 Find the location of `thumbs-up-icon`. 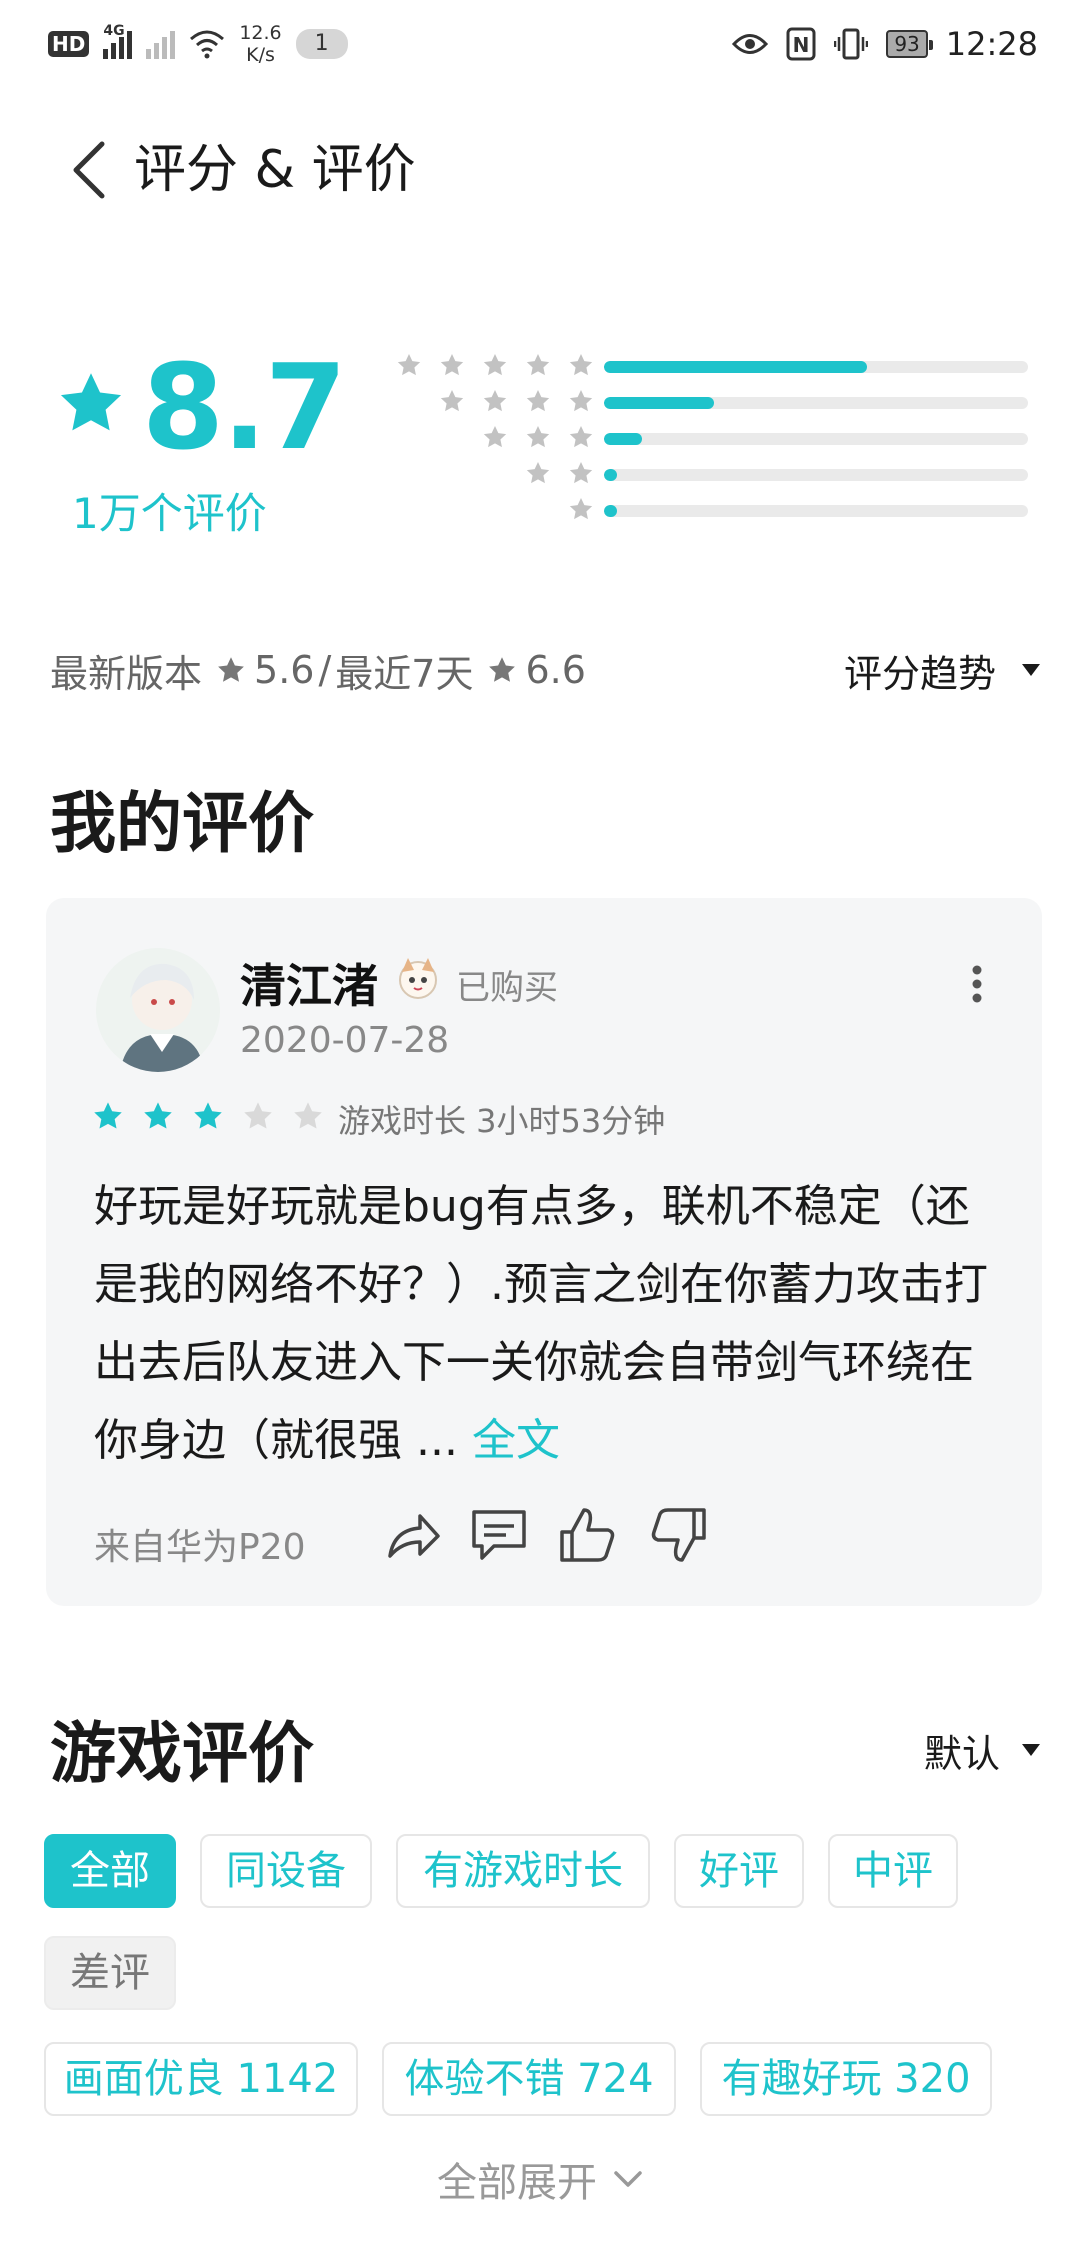

thumbs-up-icon is located at coordinates (587, 1535).